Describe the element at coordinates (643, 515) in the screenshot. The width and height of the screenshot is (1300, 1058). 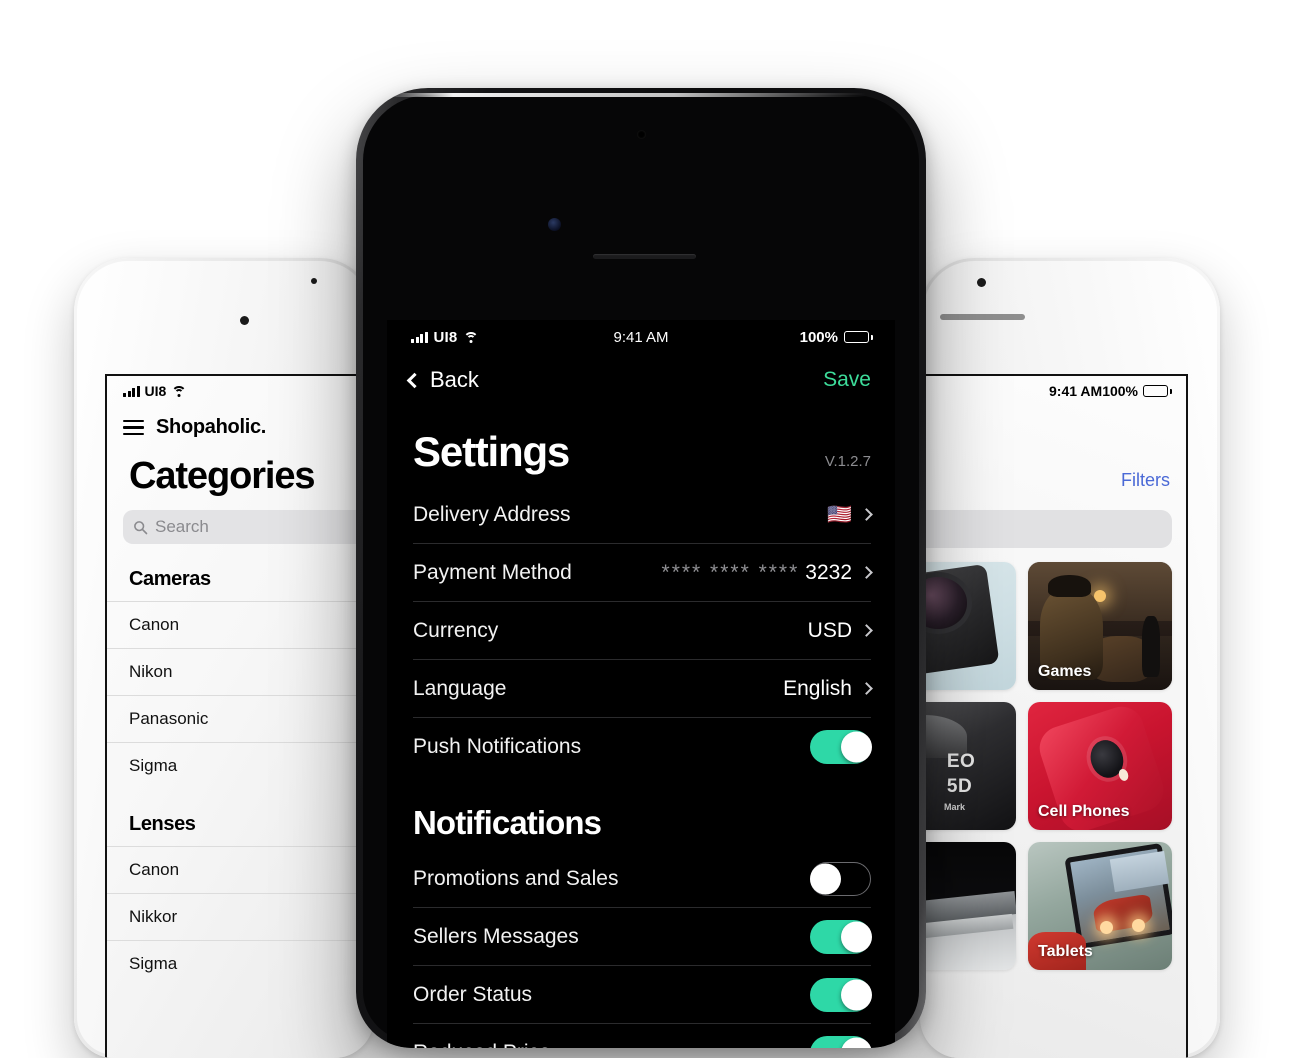
I see `settings-row-delivery-address: Delivery Address 🇺🇸` at that location.